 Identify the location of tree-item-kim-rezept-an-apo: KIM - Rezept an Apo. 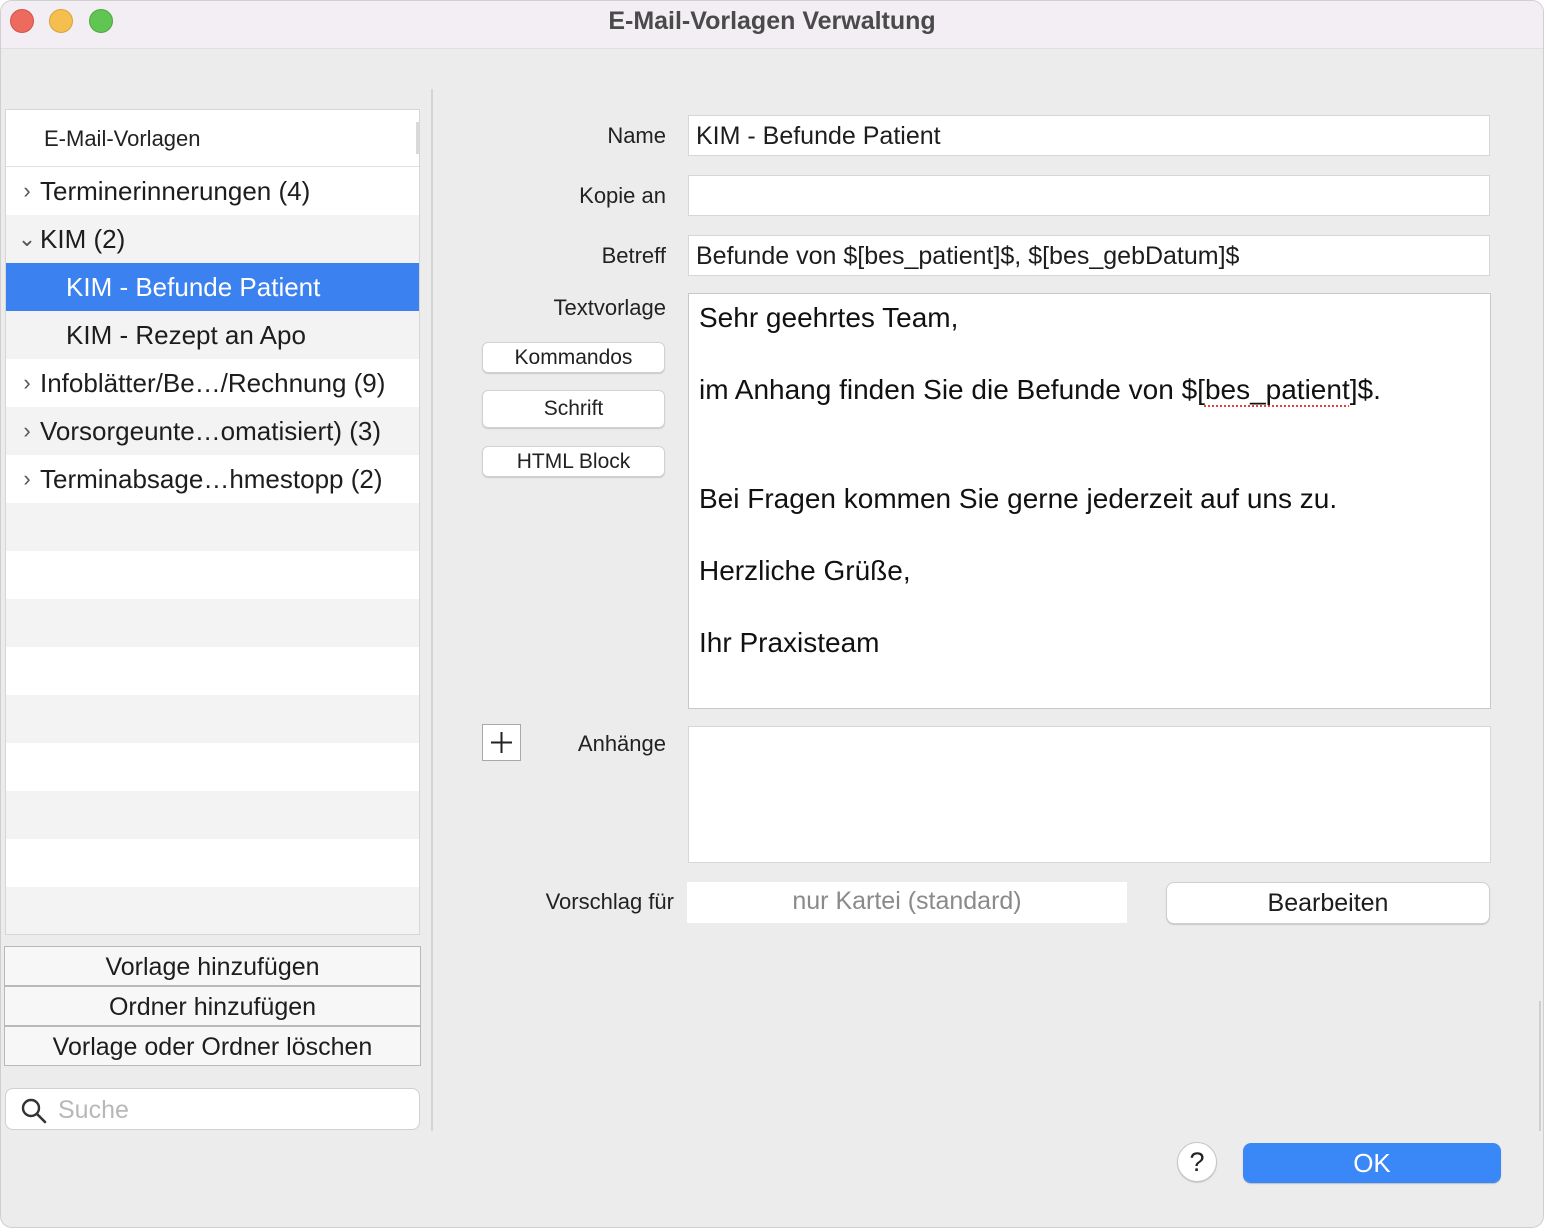
(212, 335).